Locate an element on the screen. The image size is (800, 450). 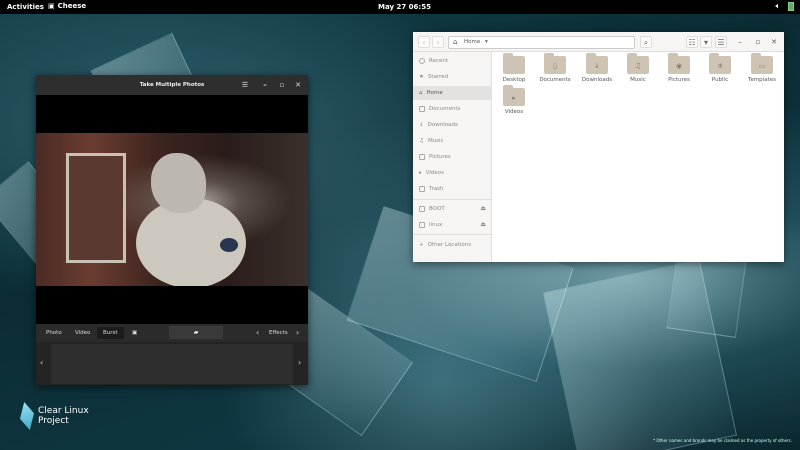
sidebar-item-label: linux is located at coordinates (436, 225).